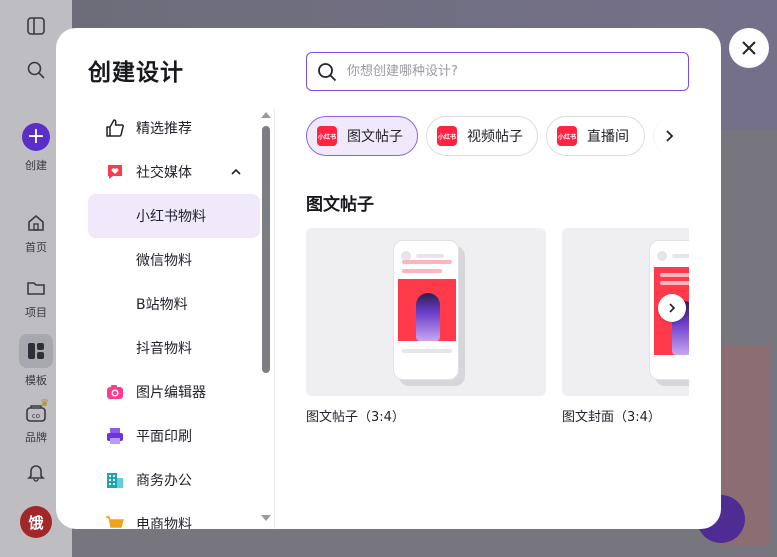 The width and height of the screenshot is (777, 557). I want to click on thumbs-up-icon, so click(115, 128).